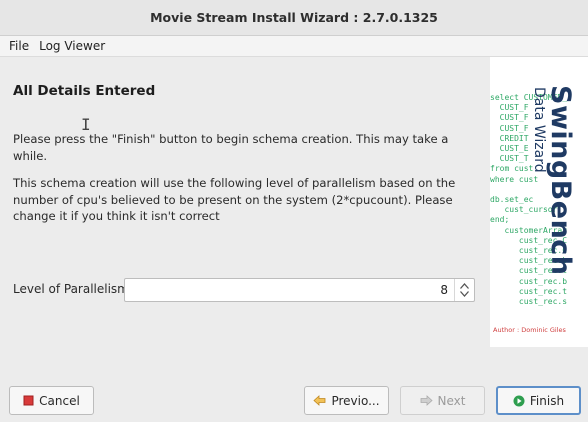 Image resolution: width=588 pixels, height=422 pixels. I want to click on author-credit: Author : Dominic Giles, so click(529, 330).